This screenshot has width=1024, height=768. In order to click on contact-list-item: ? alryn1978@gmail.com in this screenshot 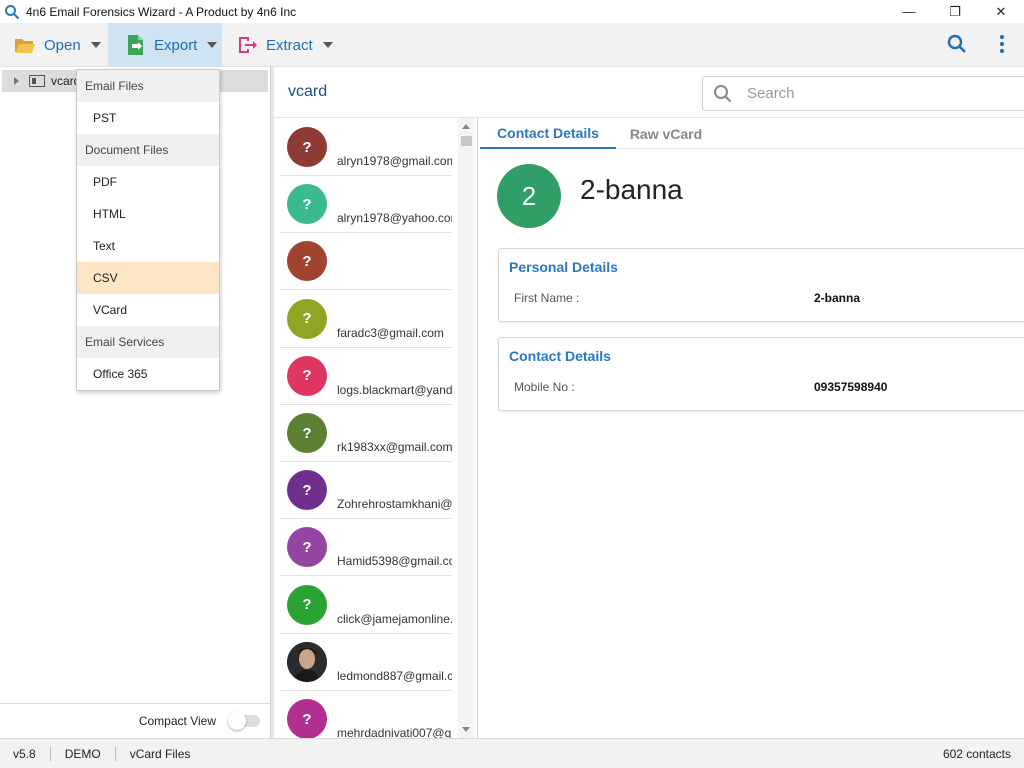, I will do `click(366, 147)`.